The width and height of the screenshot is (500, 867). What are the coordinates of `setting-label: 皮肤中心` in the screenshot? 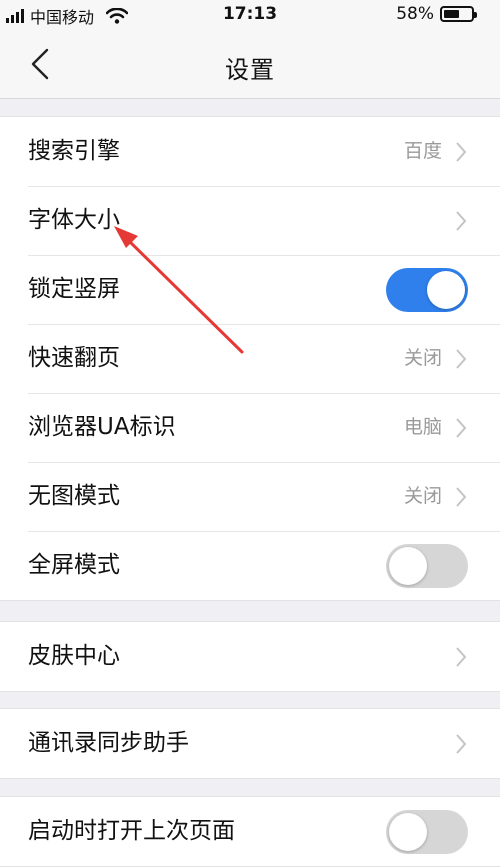 It's located at (74, 656).